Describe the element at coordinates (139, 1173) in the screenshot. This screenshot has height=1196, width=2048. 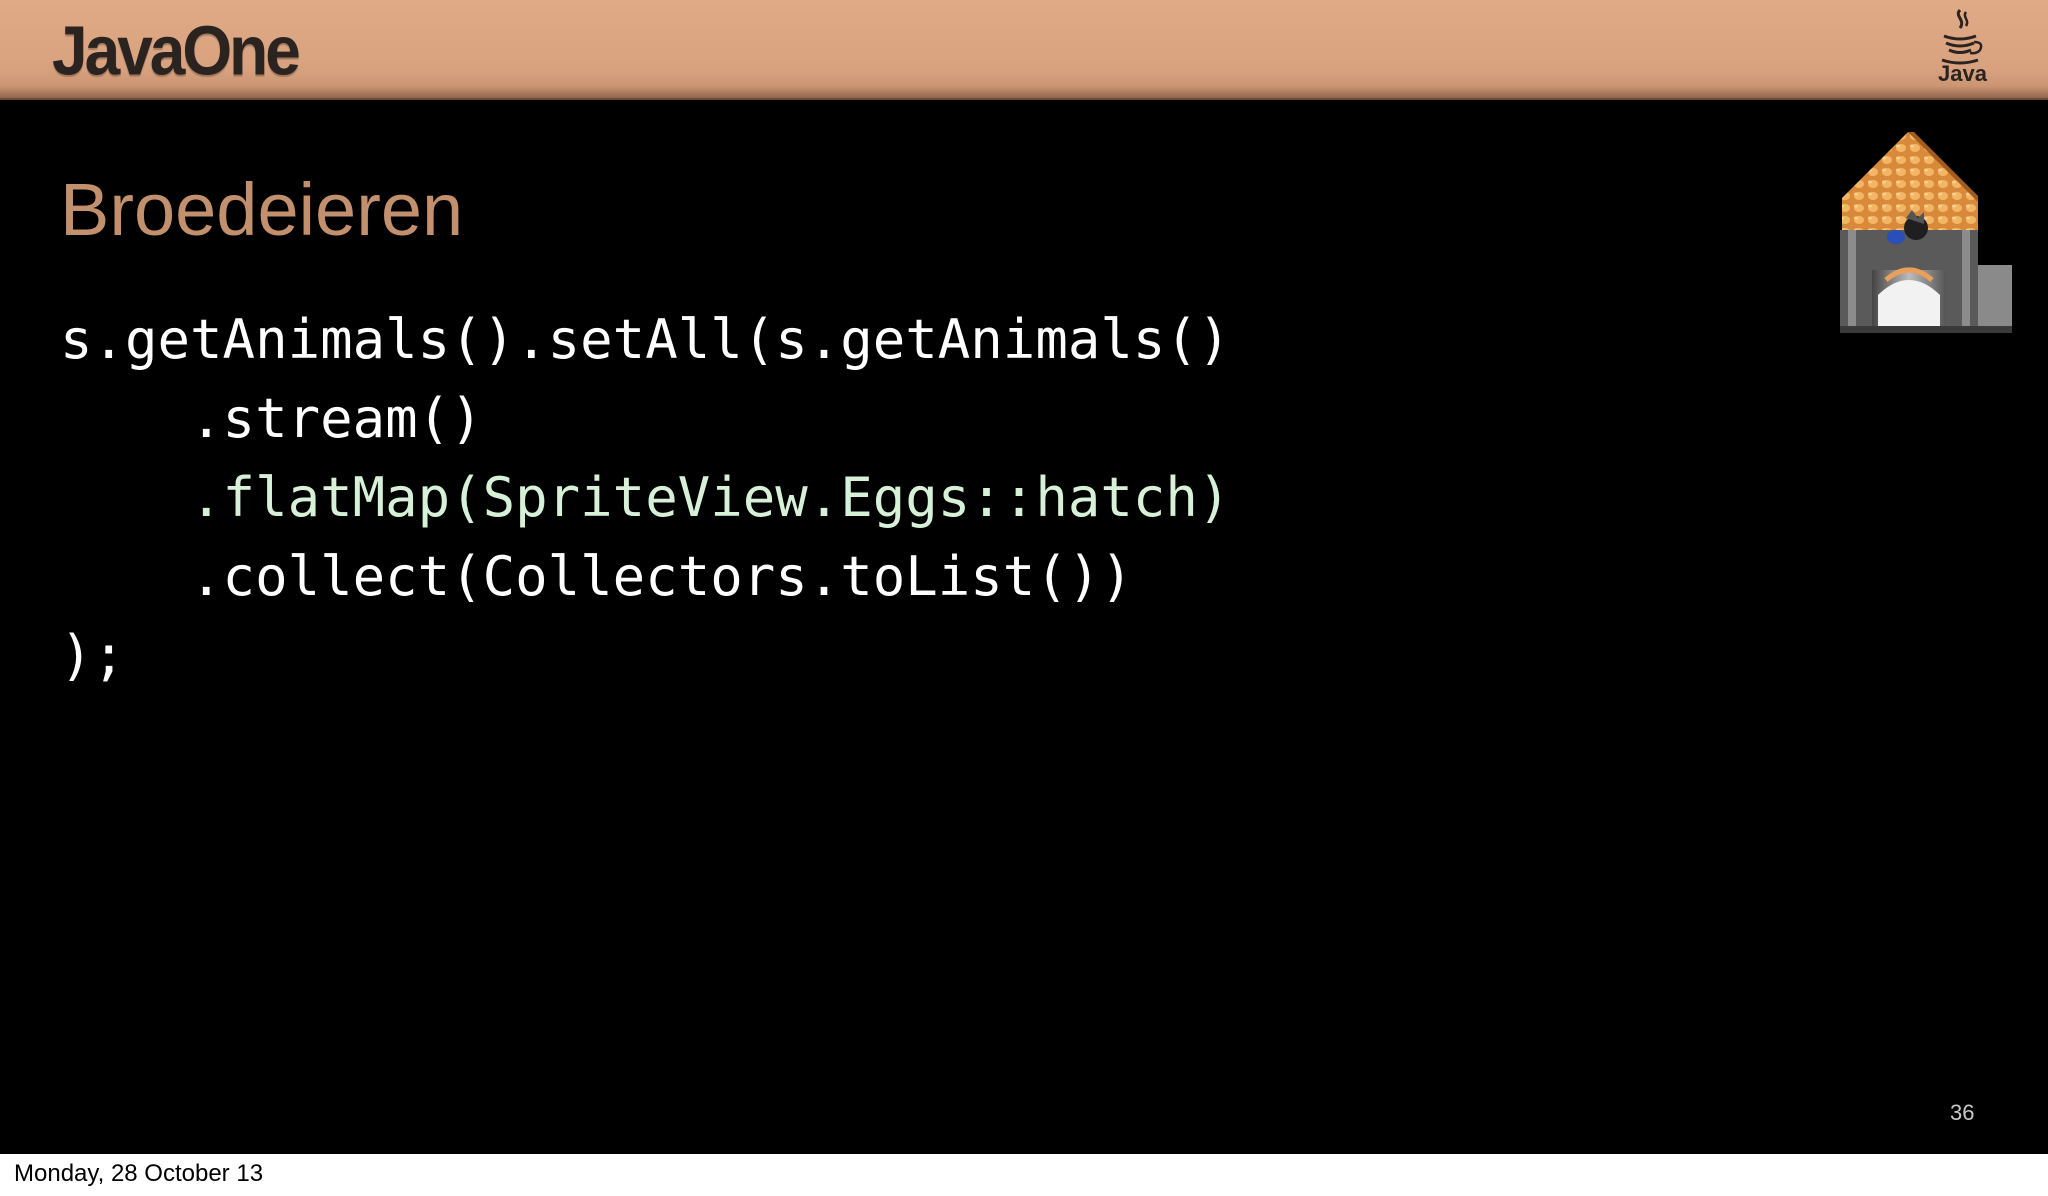
I see `footer-date: Monday, 28 October 13` at that location.